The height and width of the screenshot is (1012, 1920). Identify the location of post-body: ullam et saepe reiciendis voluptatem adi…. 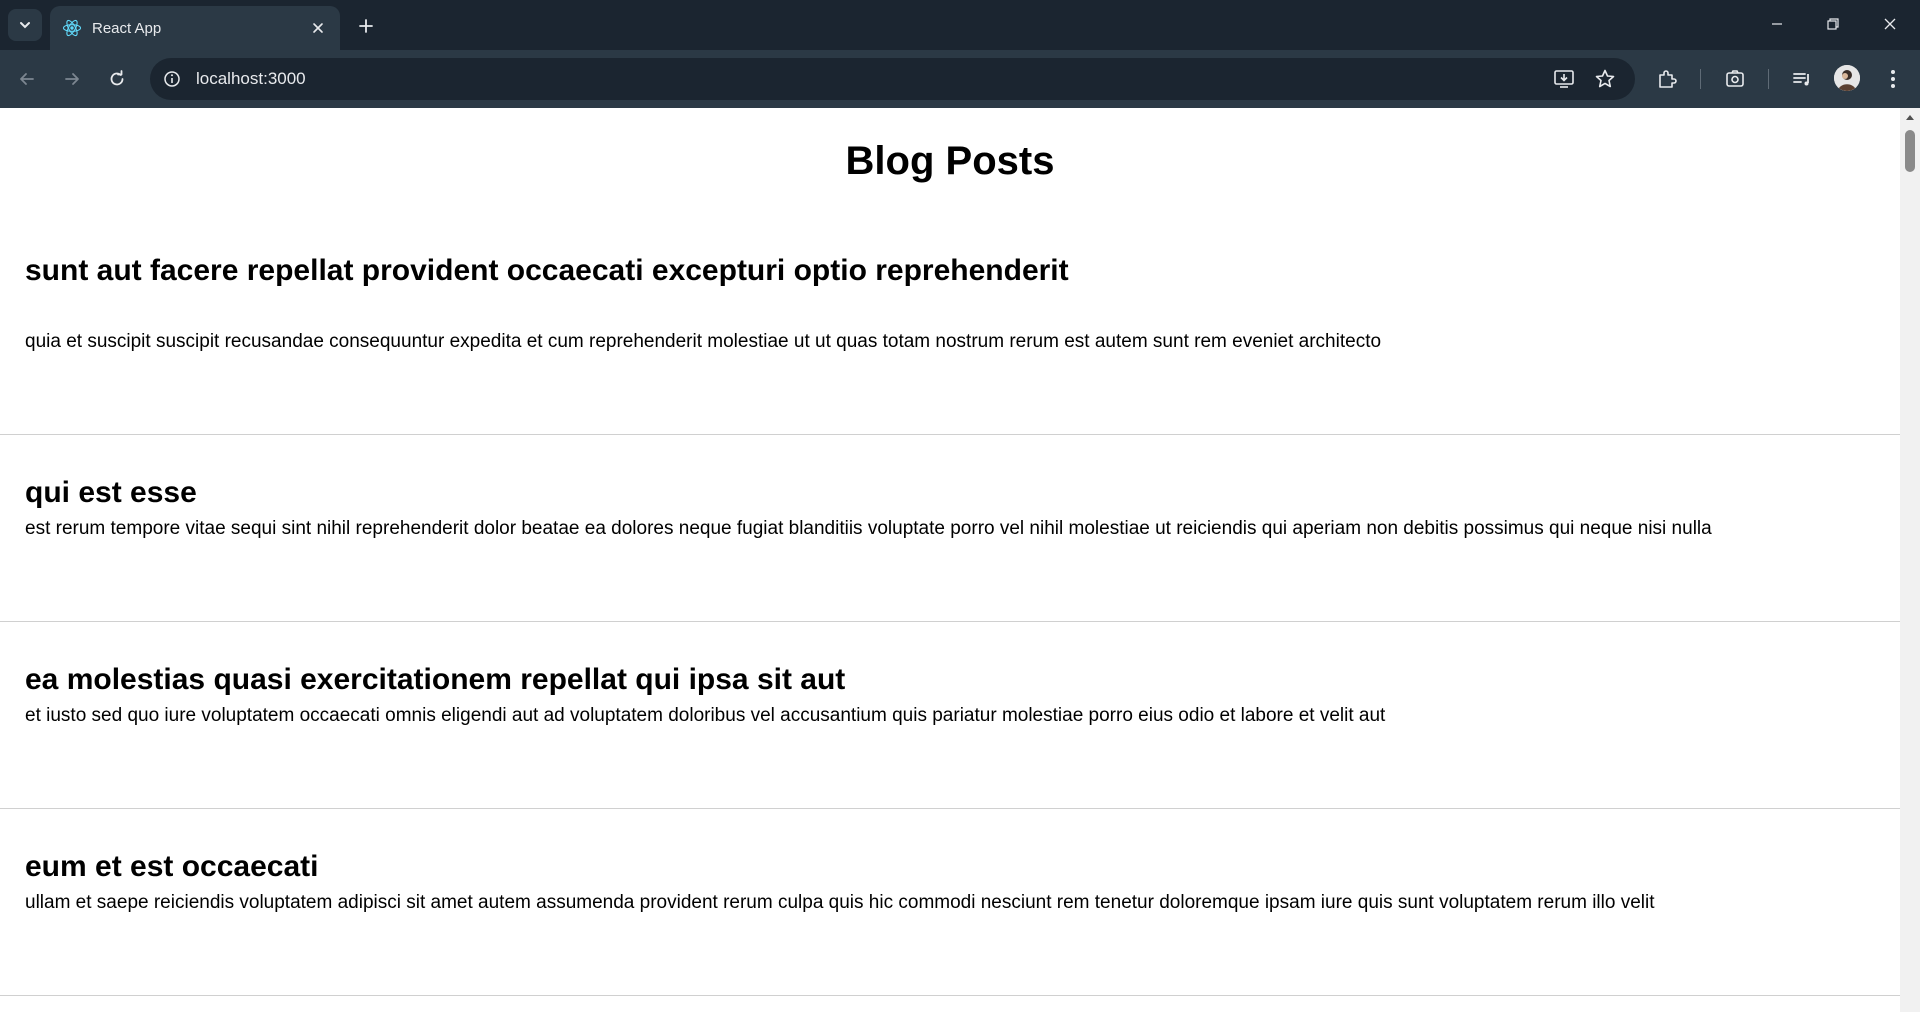
(840, 902).